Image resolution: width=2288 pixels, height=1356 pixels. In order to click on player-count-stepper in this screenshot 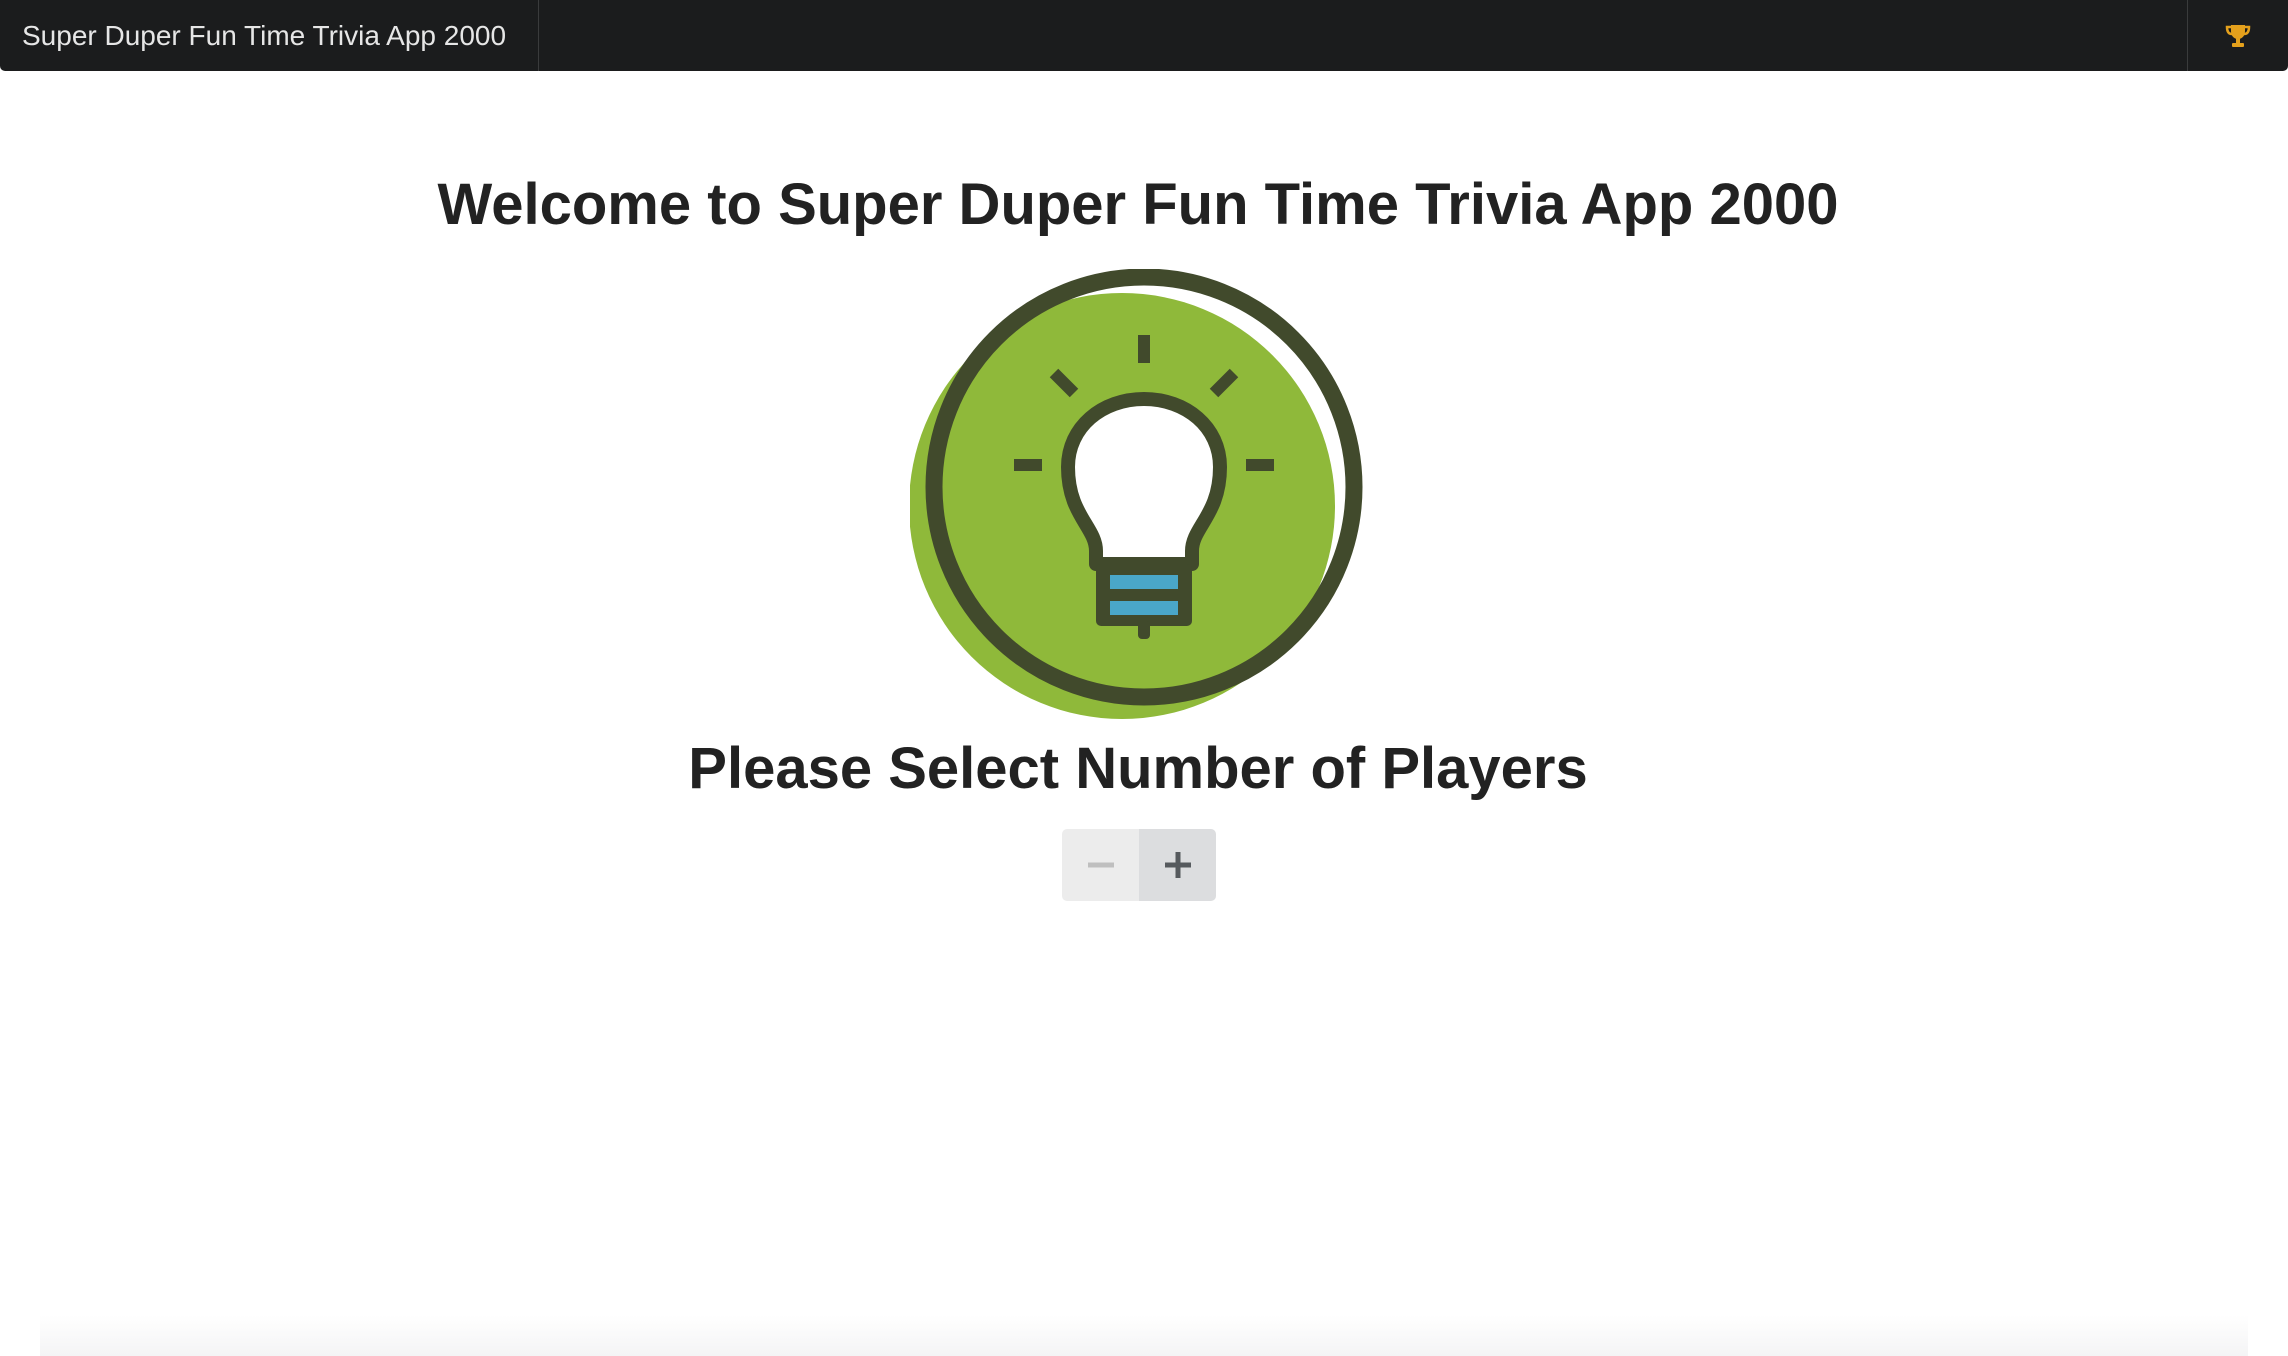, I will do `click(1139, 865)`.